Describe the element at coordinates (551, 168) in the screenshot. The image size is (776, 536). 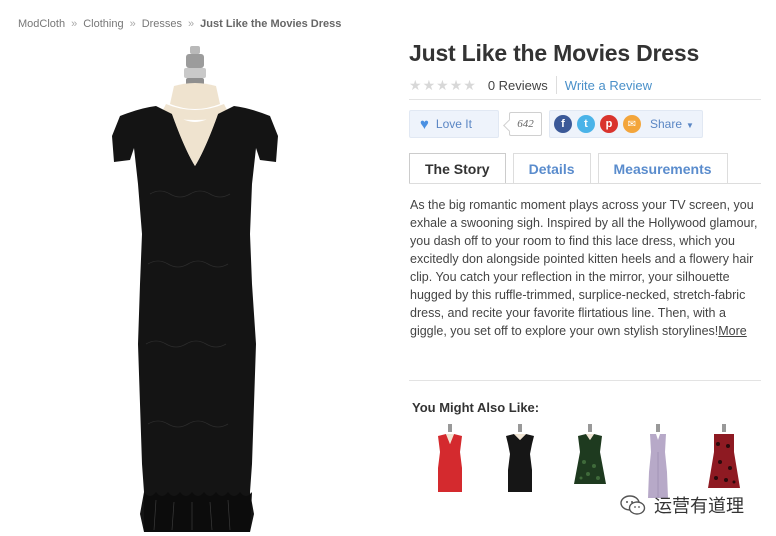
I see `tab-details: Details` at that location.